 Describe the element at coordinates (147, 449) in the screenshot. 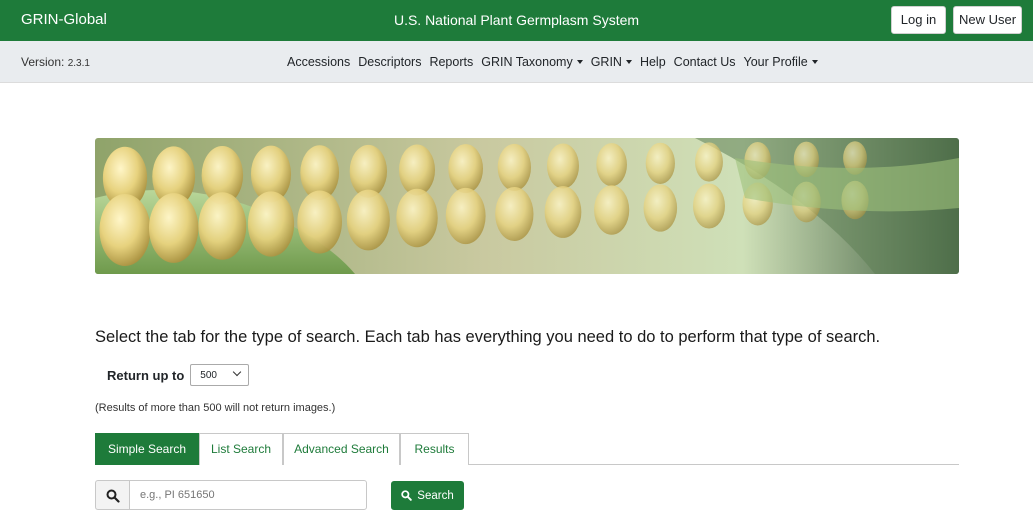

I see `tab-simple-search: Simple Search` at that location.